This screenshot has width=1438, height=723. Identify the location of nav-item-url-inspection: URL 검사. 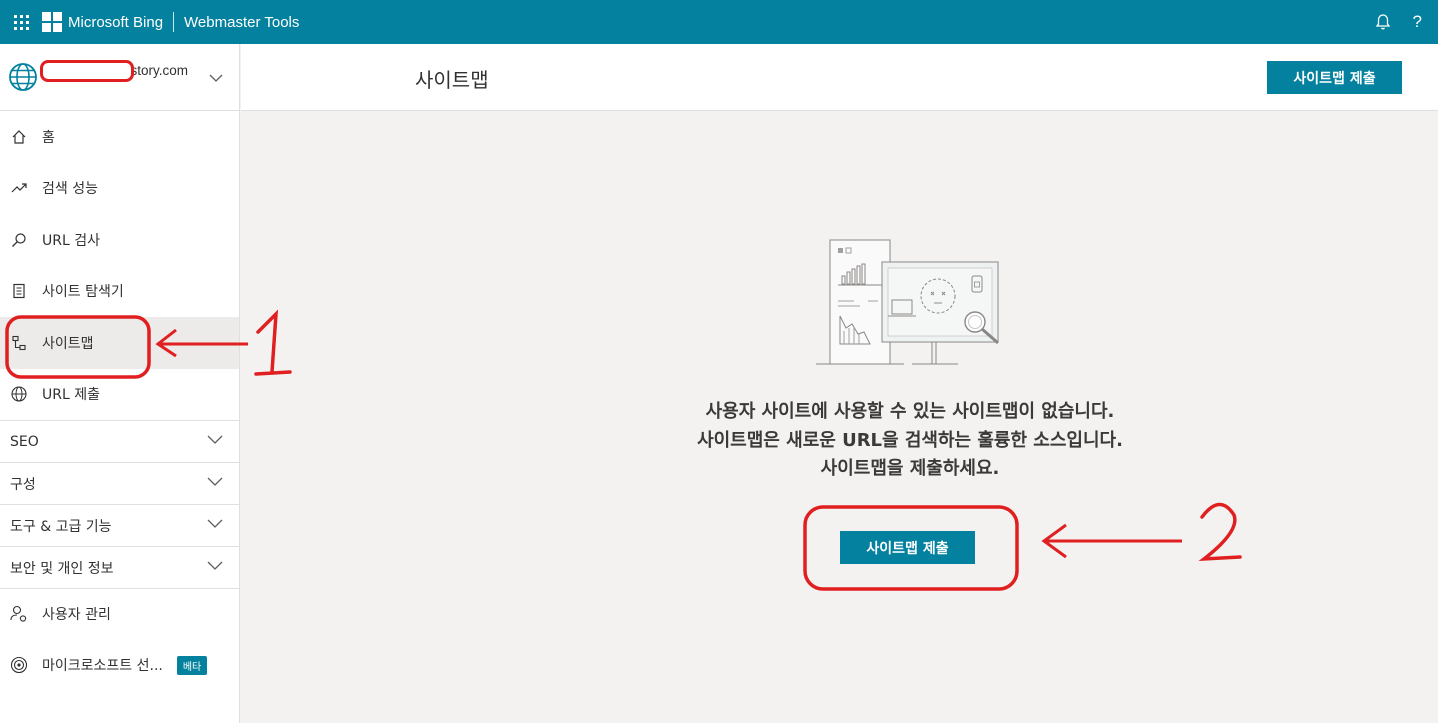
(119, 240).